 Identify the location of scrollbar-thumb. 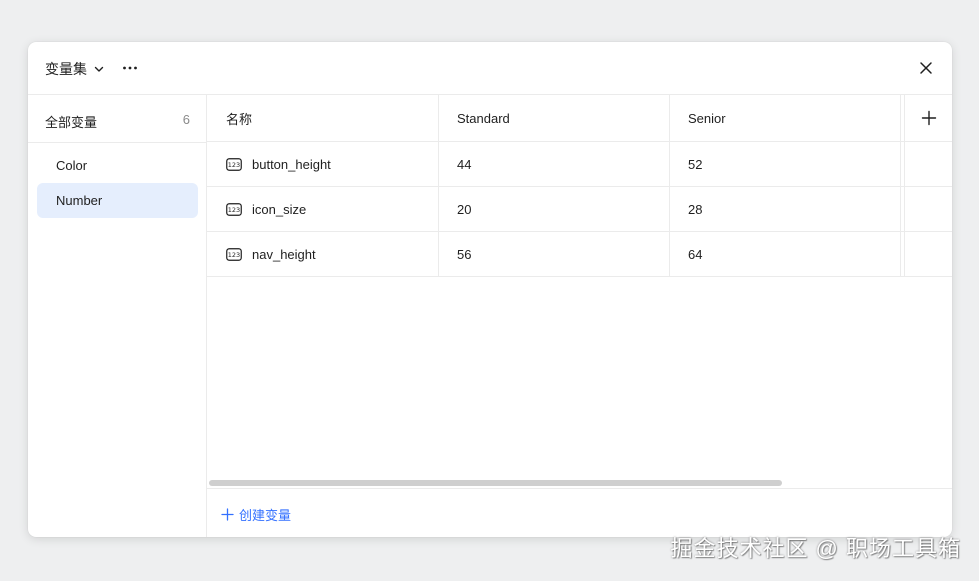
(495, 483).